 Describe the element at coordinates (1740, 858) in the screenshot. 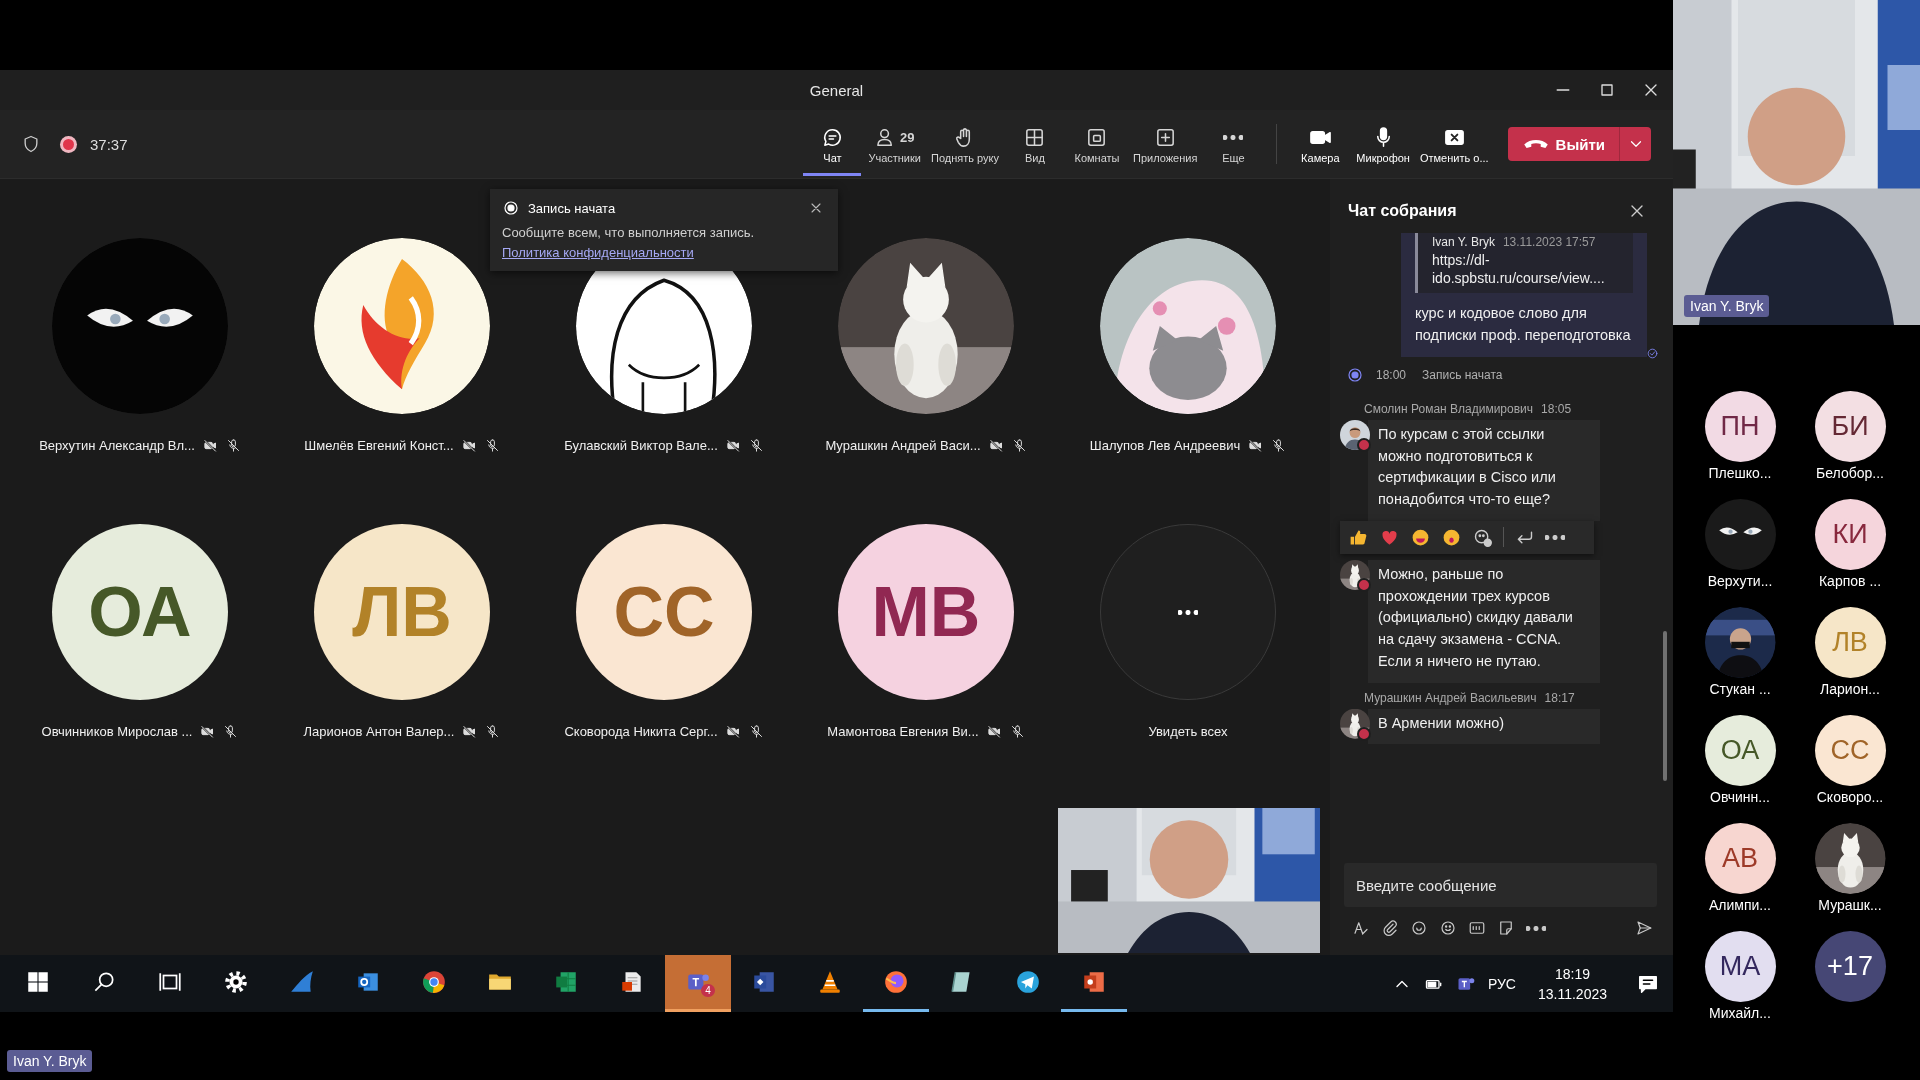

I see `avatar: АВ` at that location.